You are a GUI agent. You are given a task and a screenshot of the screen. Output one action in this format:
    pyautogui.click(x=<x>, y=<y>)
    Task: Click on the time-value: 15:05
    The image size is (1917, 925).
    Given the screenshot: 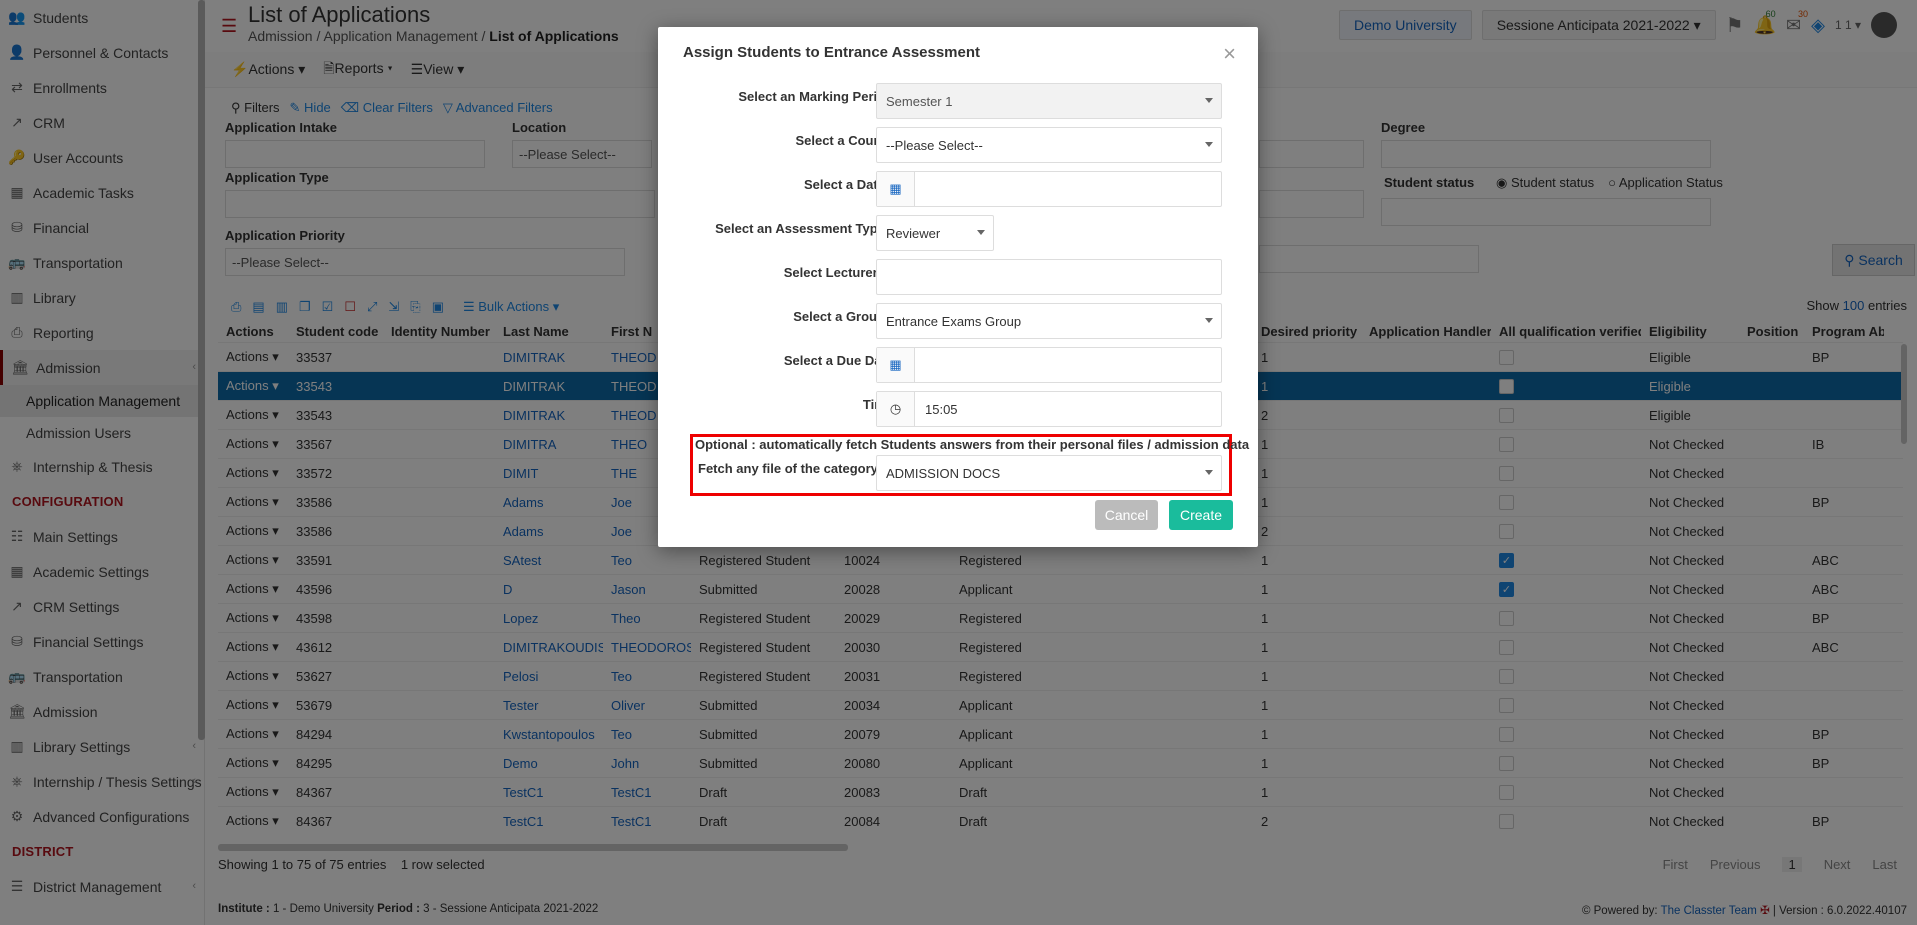 What is the action you would take?
    pyautogui.click(x=941, y=409)
    